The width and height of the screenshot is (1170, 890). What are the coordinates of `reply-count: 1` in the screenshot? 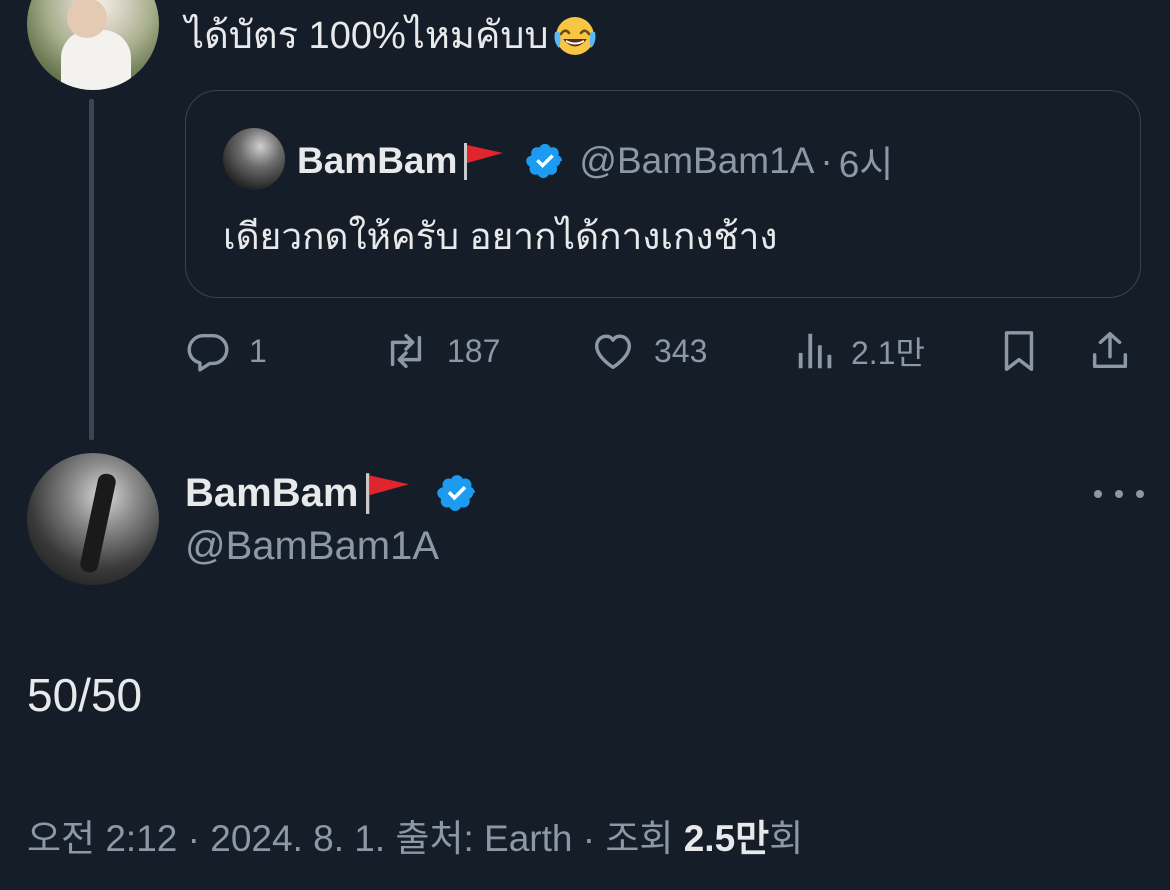 It's located at (258, 350).